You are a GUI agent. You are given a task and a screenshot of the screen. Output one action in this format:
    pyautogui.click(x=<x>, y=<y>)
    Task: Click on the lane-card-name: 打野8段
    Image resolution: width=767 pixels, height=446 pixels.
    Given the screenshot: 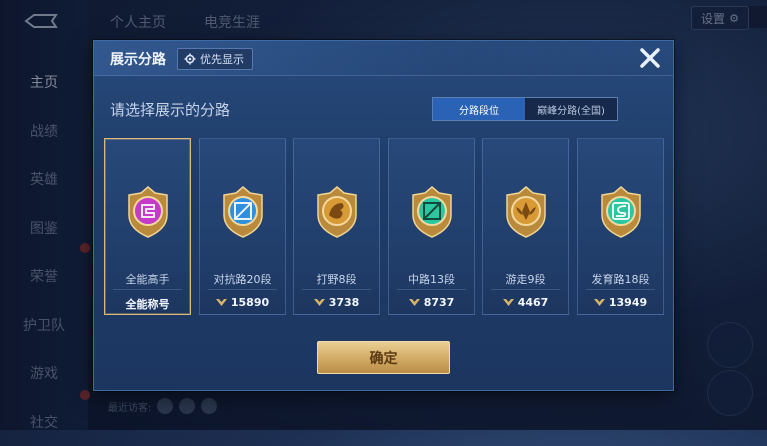 What is the action you would take?
    pyautogui.click(x=336, y=279)
    